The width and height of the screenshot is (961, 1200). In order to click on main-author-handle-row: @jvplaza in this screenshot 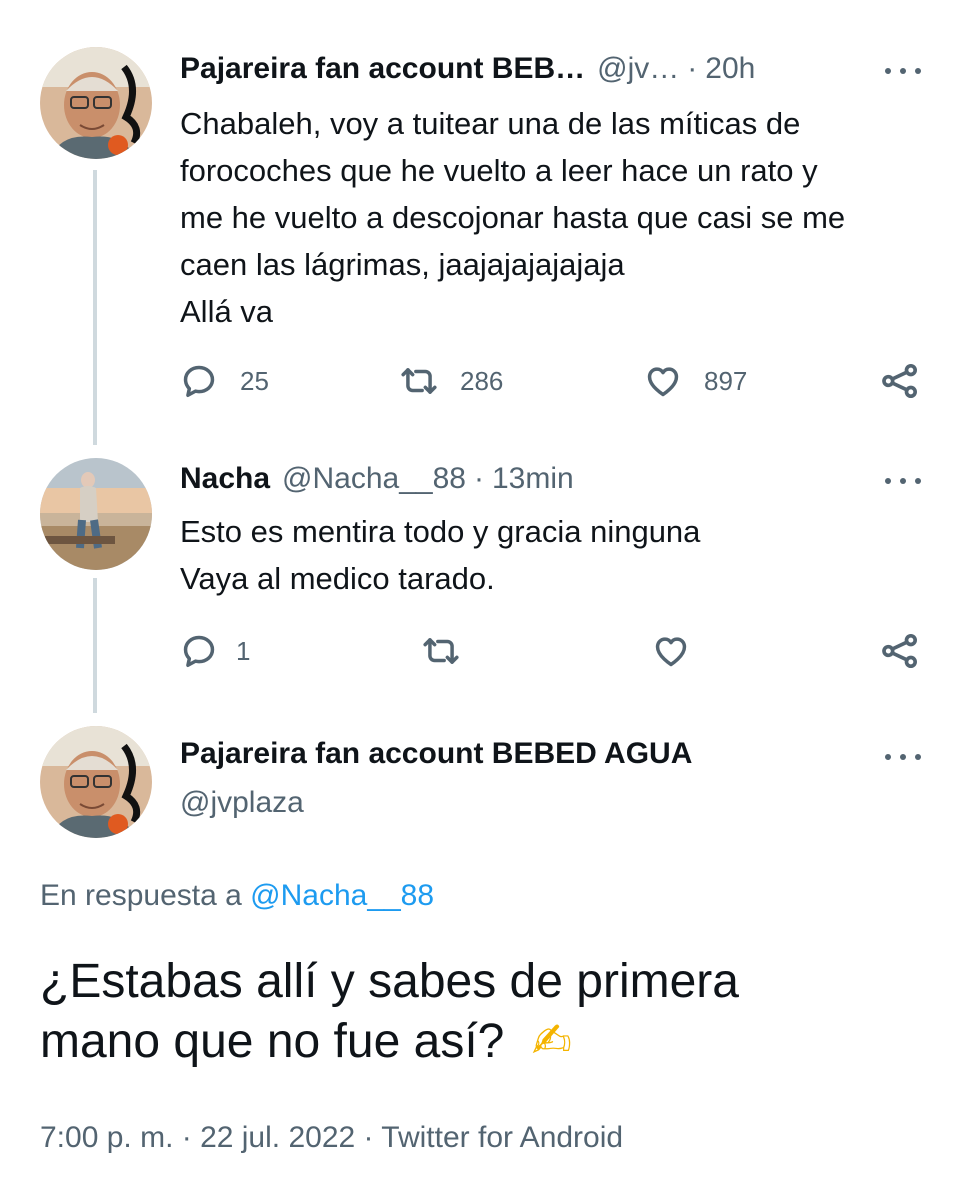, I will do `click(242, 803)`.